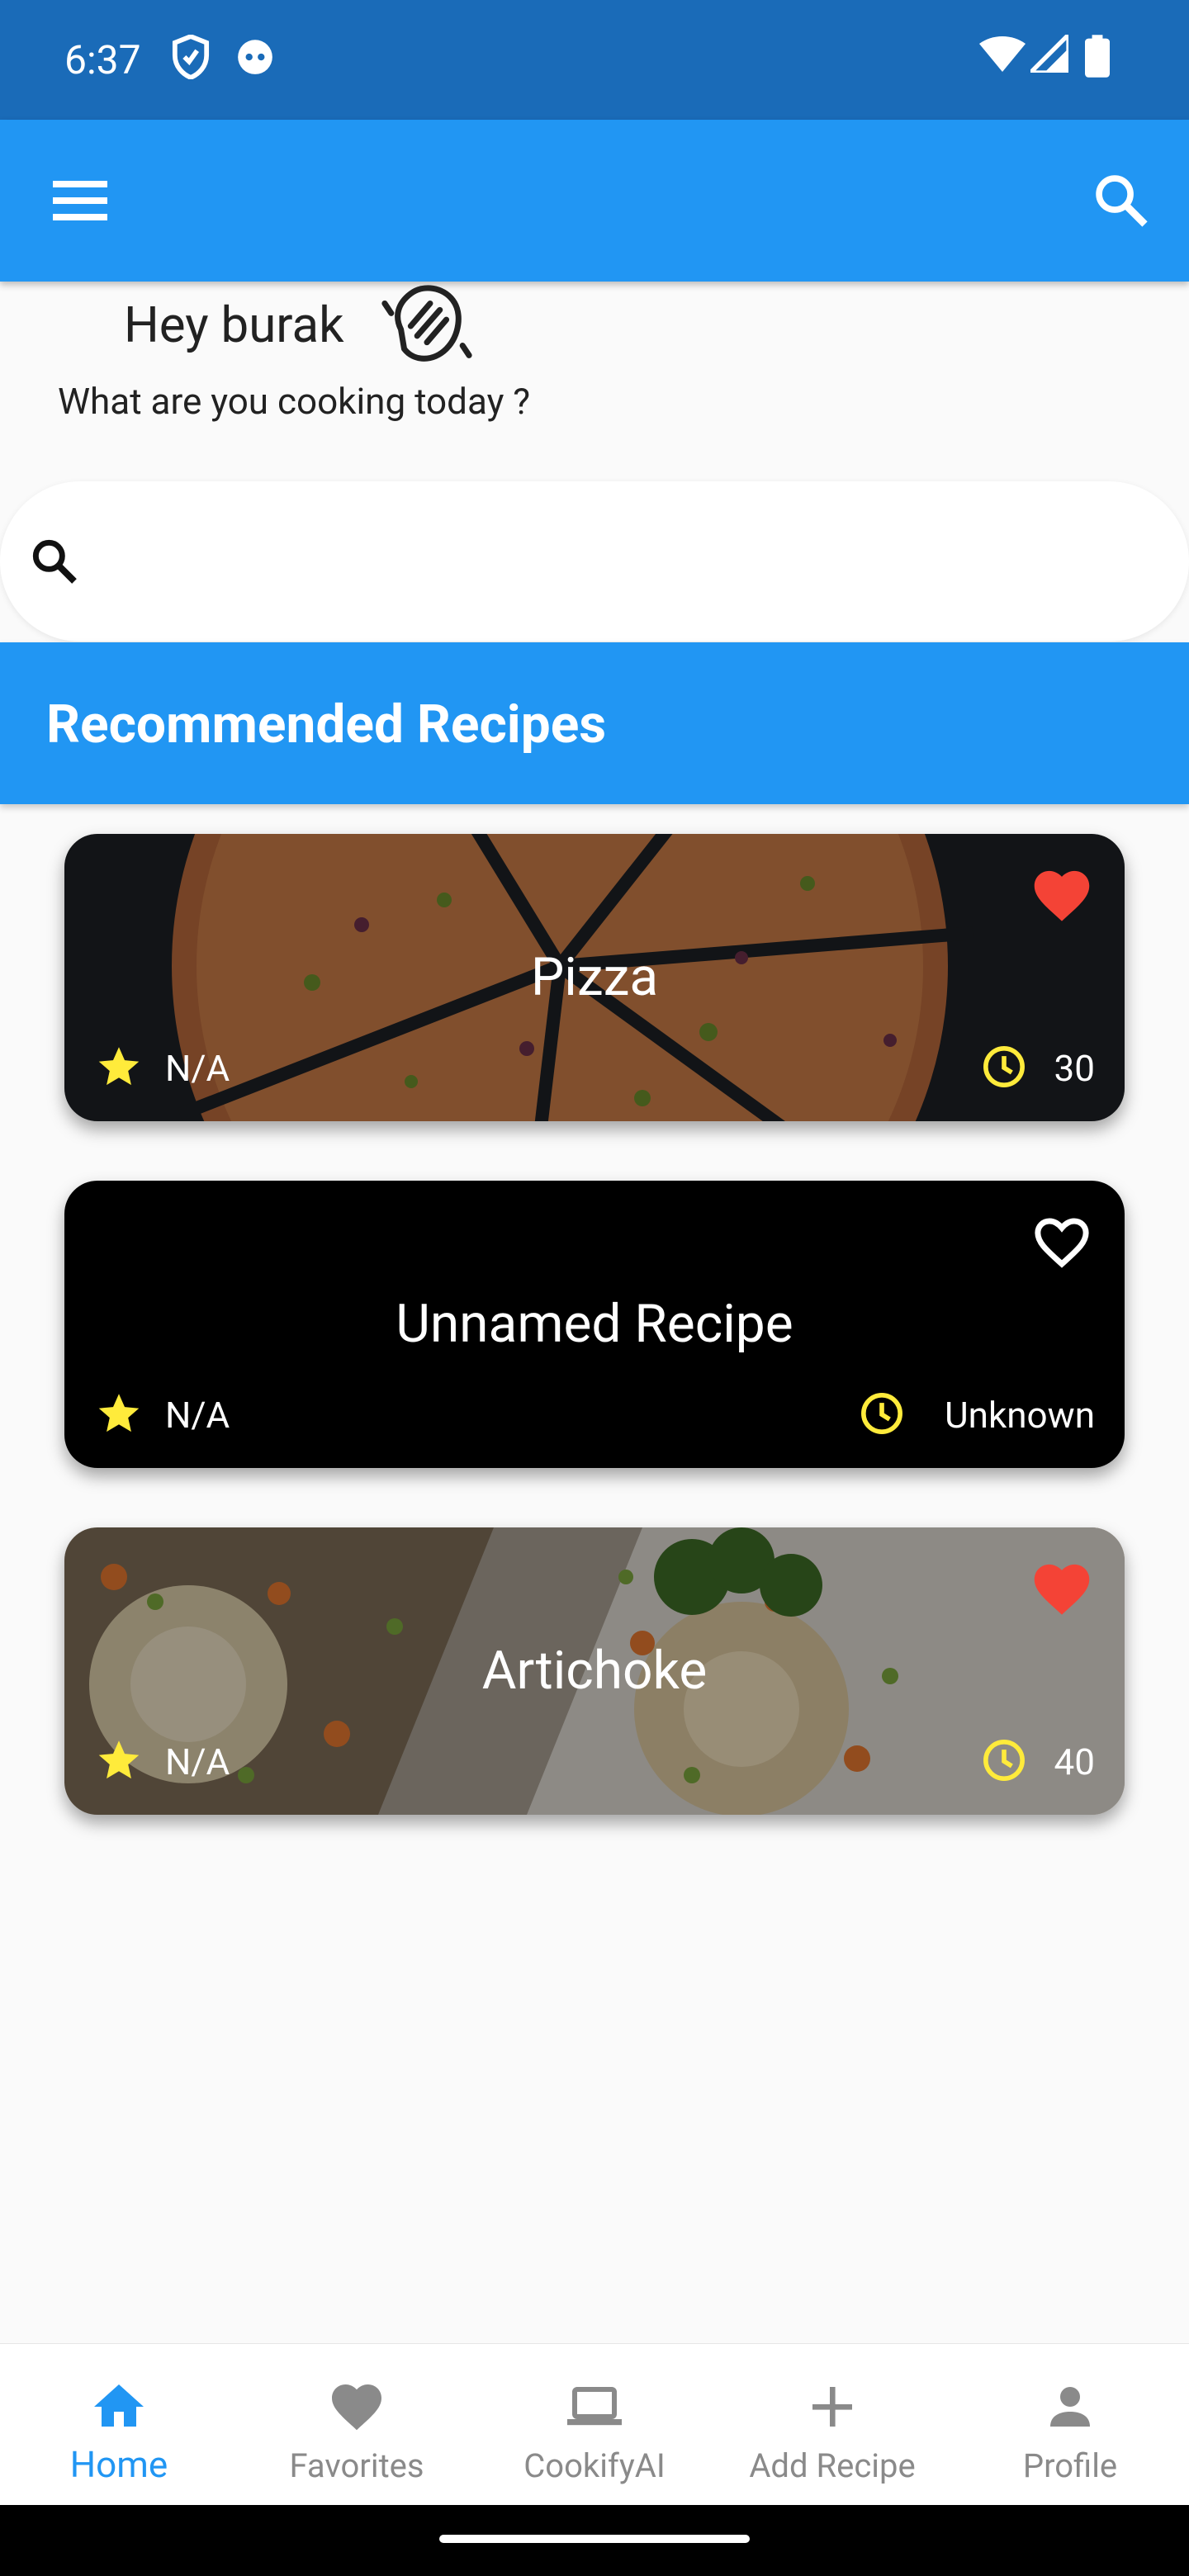 Image resolution: width=1189 pixels, height=2576 pixels. What do you see at coordinates (594, 2465) in the screenshot?
I see `nav-label: CookifyAI` at bounding box center [594, 2465].